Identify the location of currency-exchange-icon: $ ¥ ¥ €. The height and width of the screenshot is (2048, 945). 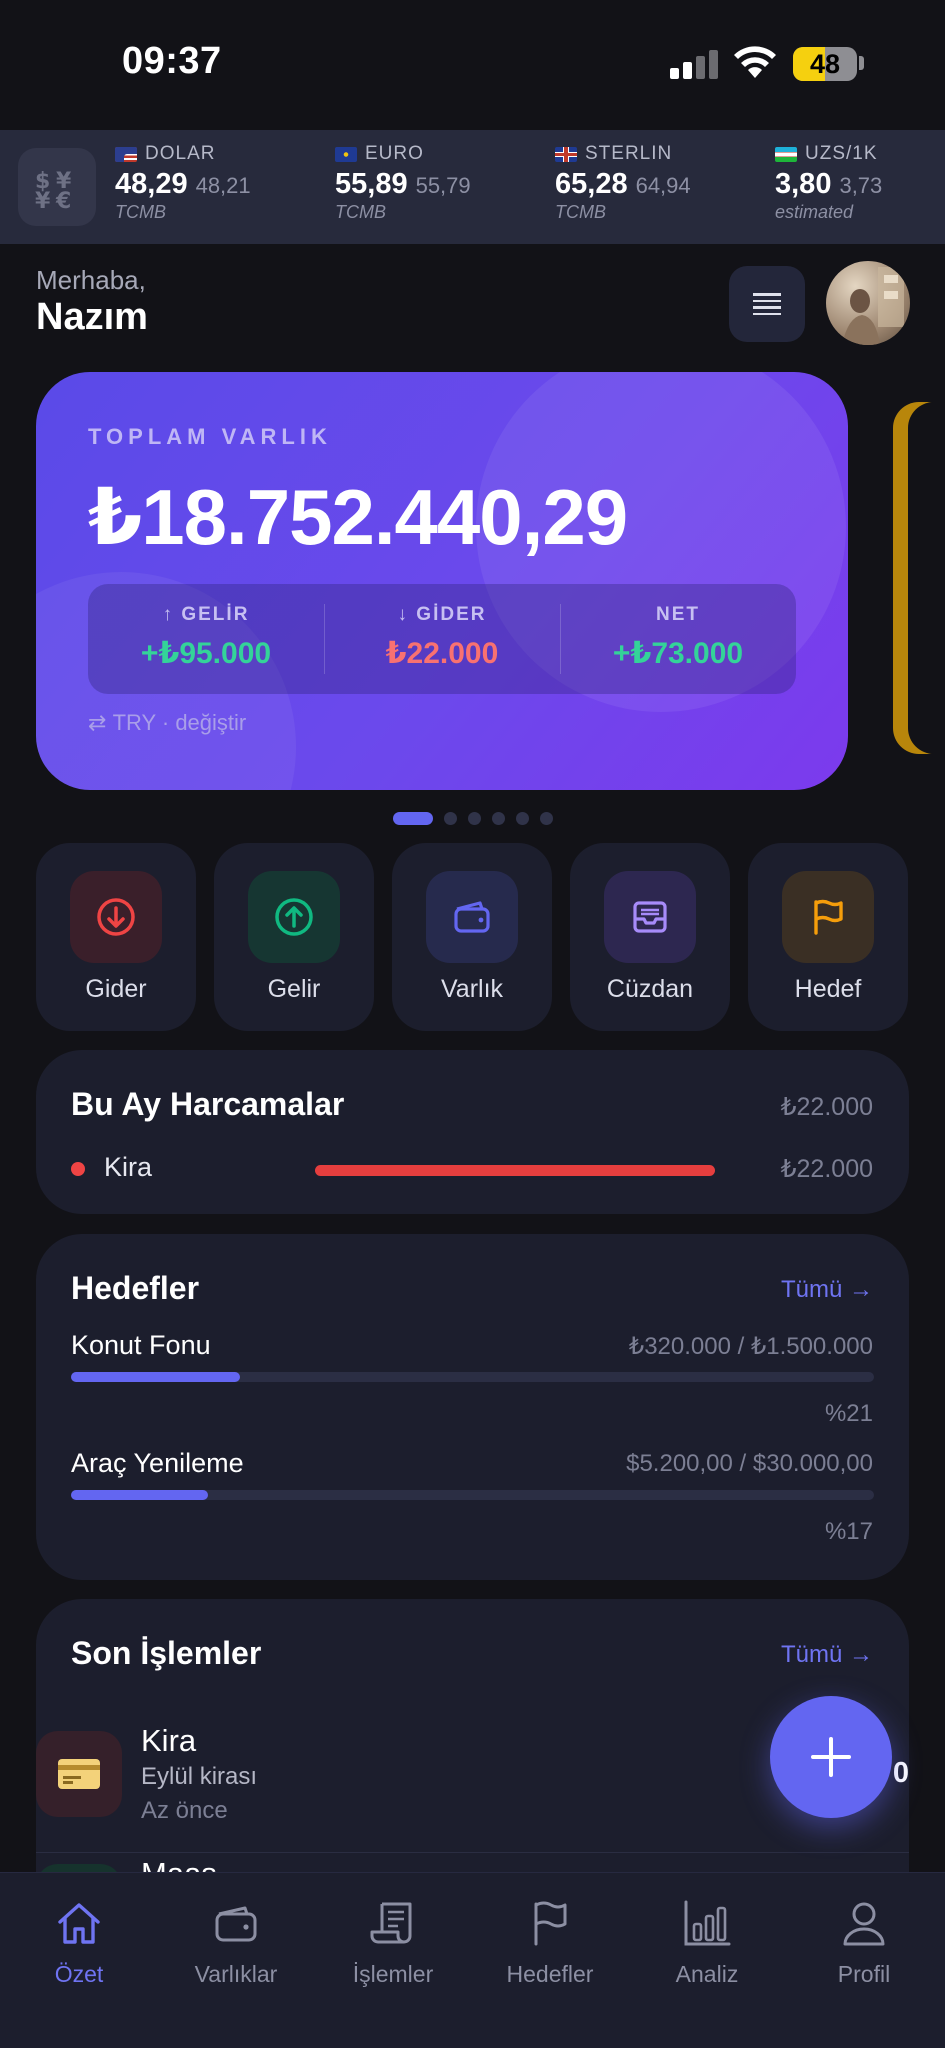
(57, 187).